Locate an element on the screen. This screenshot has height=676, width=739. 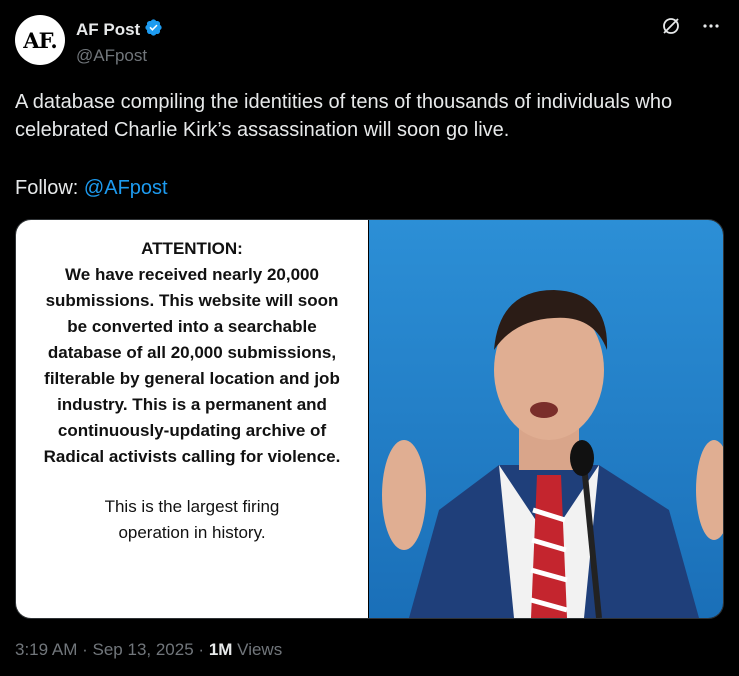
handle: @AFpost is located at coordinates (119, 56).